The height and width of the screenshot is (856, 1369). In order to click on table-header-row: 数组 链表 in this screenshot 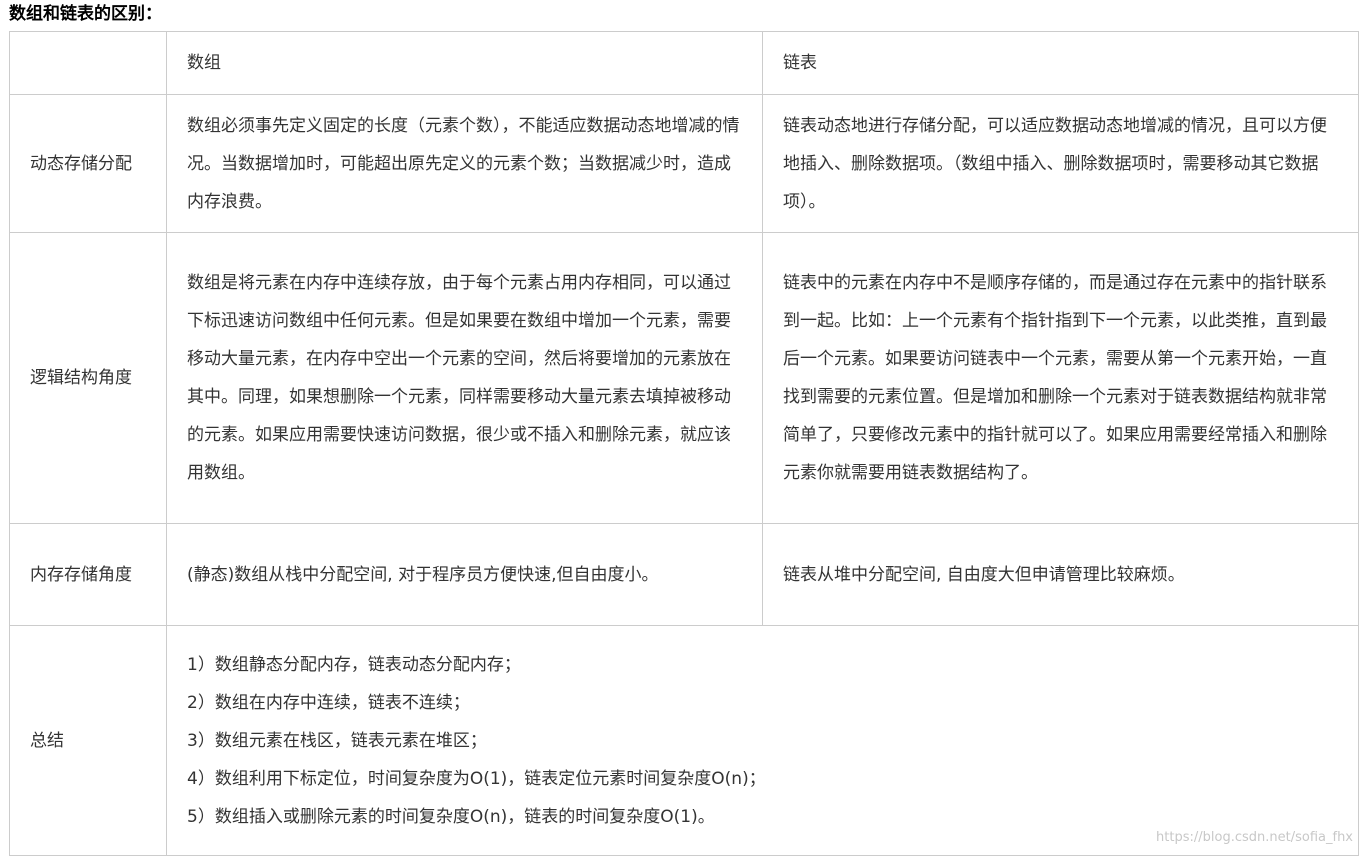, I will do `click(684, 63)`.